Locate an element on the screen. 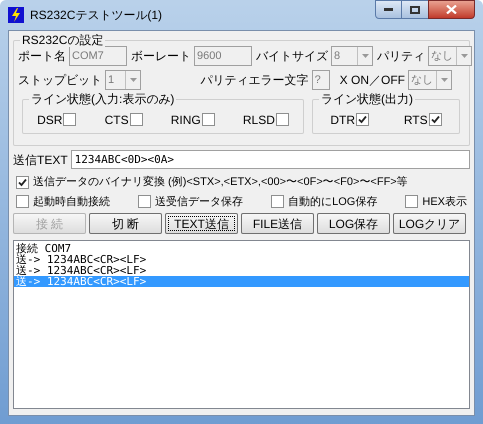 This screenshot has height=424, width=483. action-button: FILE送信 is located at coordinates (277, 223).